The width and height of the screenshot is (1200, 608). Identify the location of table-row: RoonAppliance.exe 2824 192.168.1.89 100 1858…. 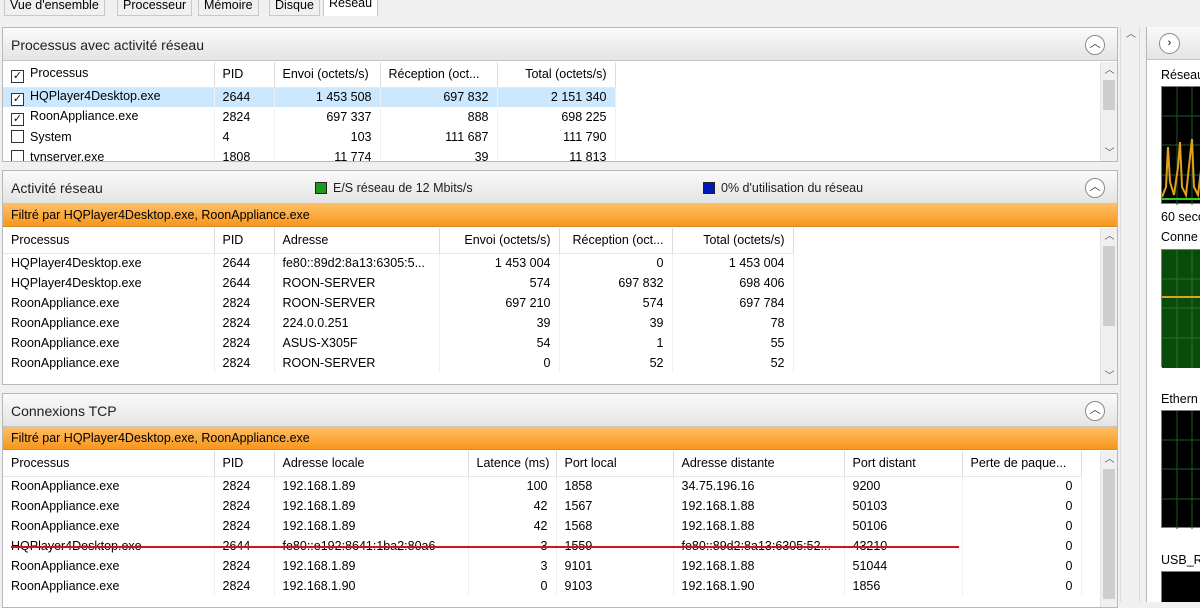
(542, 486).